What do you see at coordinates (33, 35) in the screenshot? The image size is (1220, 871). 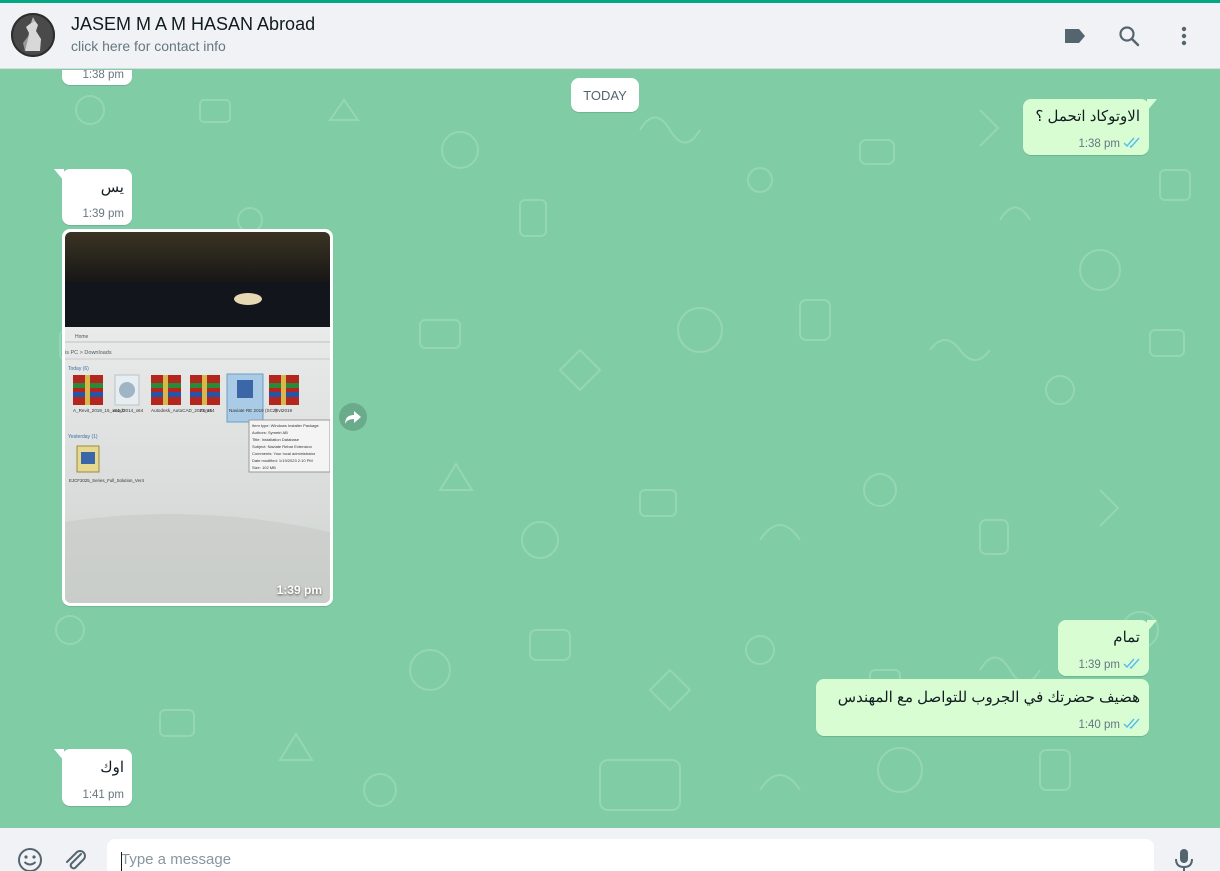 I see `contact-avatar` at bounding box center [33, 35].